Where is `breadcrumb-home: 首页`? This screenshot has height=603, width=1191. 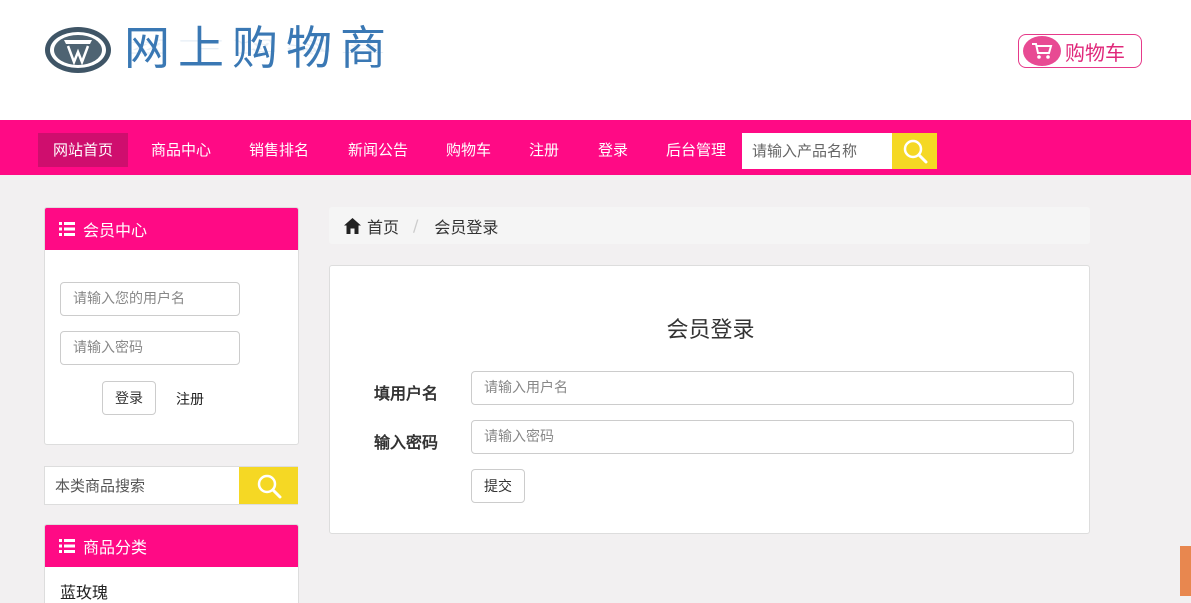
breadcrumb-home: 首页 is located at coordinates (383, 226).